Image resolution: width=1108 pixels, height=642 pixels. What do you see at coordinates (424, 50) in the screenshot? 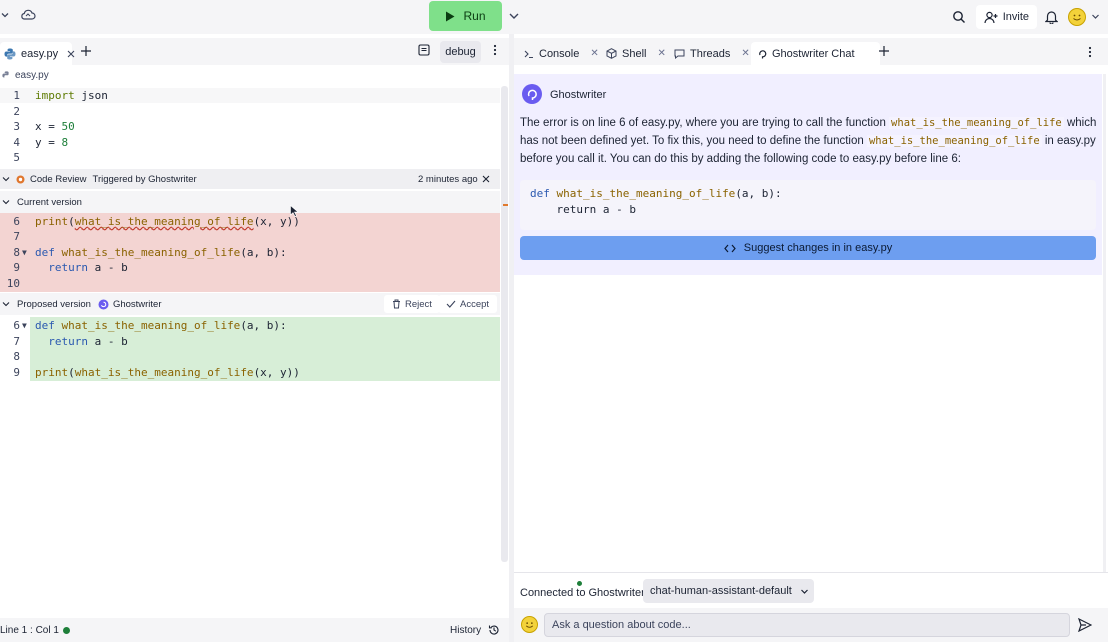
I see `layout-toggle-icon` at bounding box center [424, 50].